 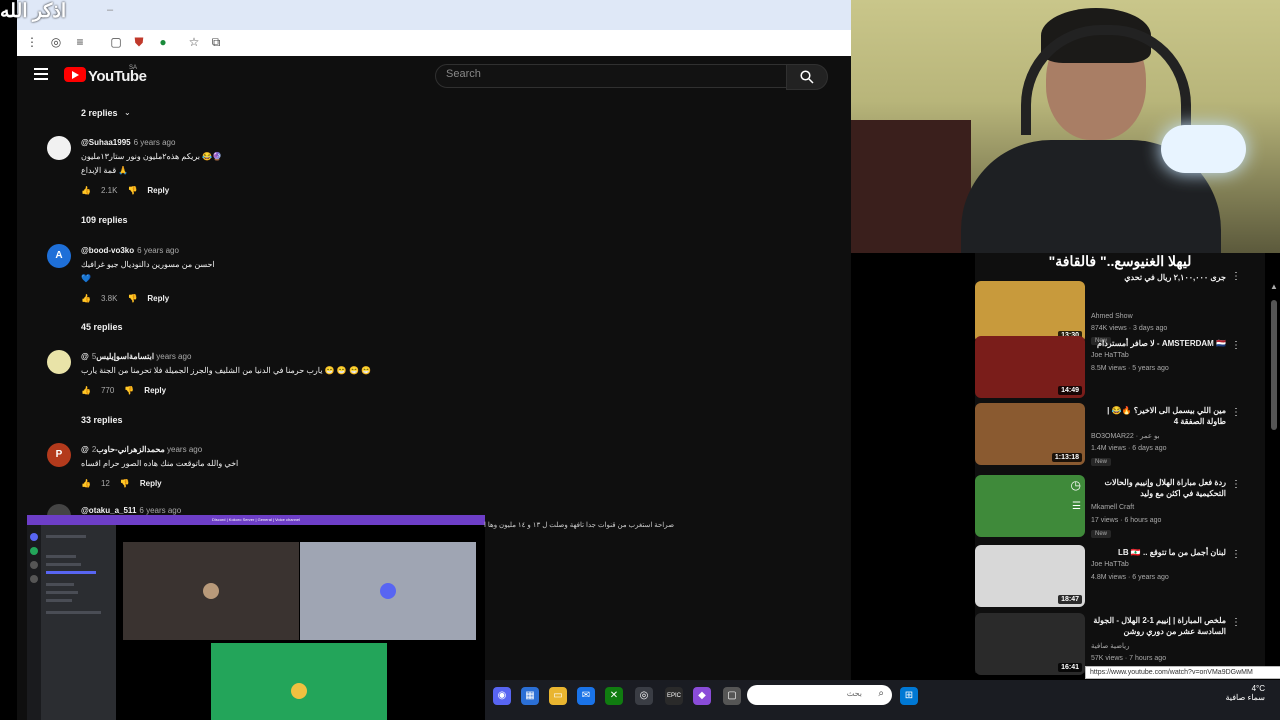 I want to click on author-name: @bood-vo3ko, so click(x=107, y=250).